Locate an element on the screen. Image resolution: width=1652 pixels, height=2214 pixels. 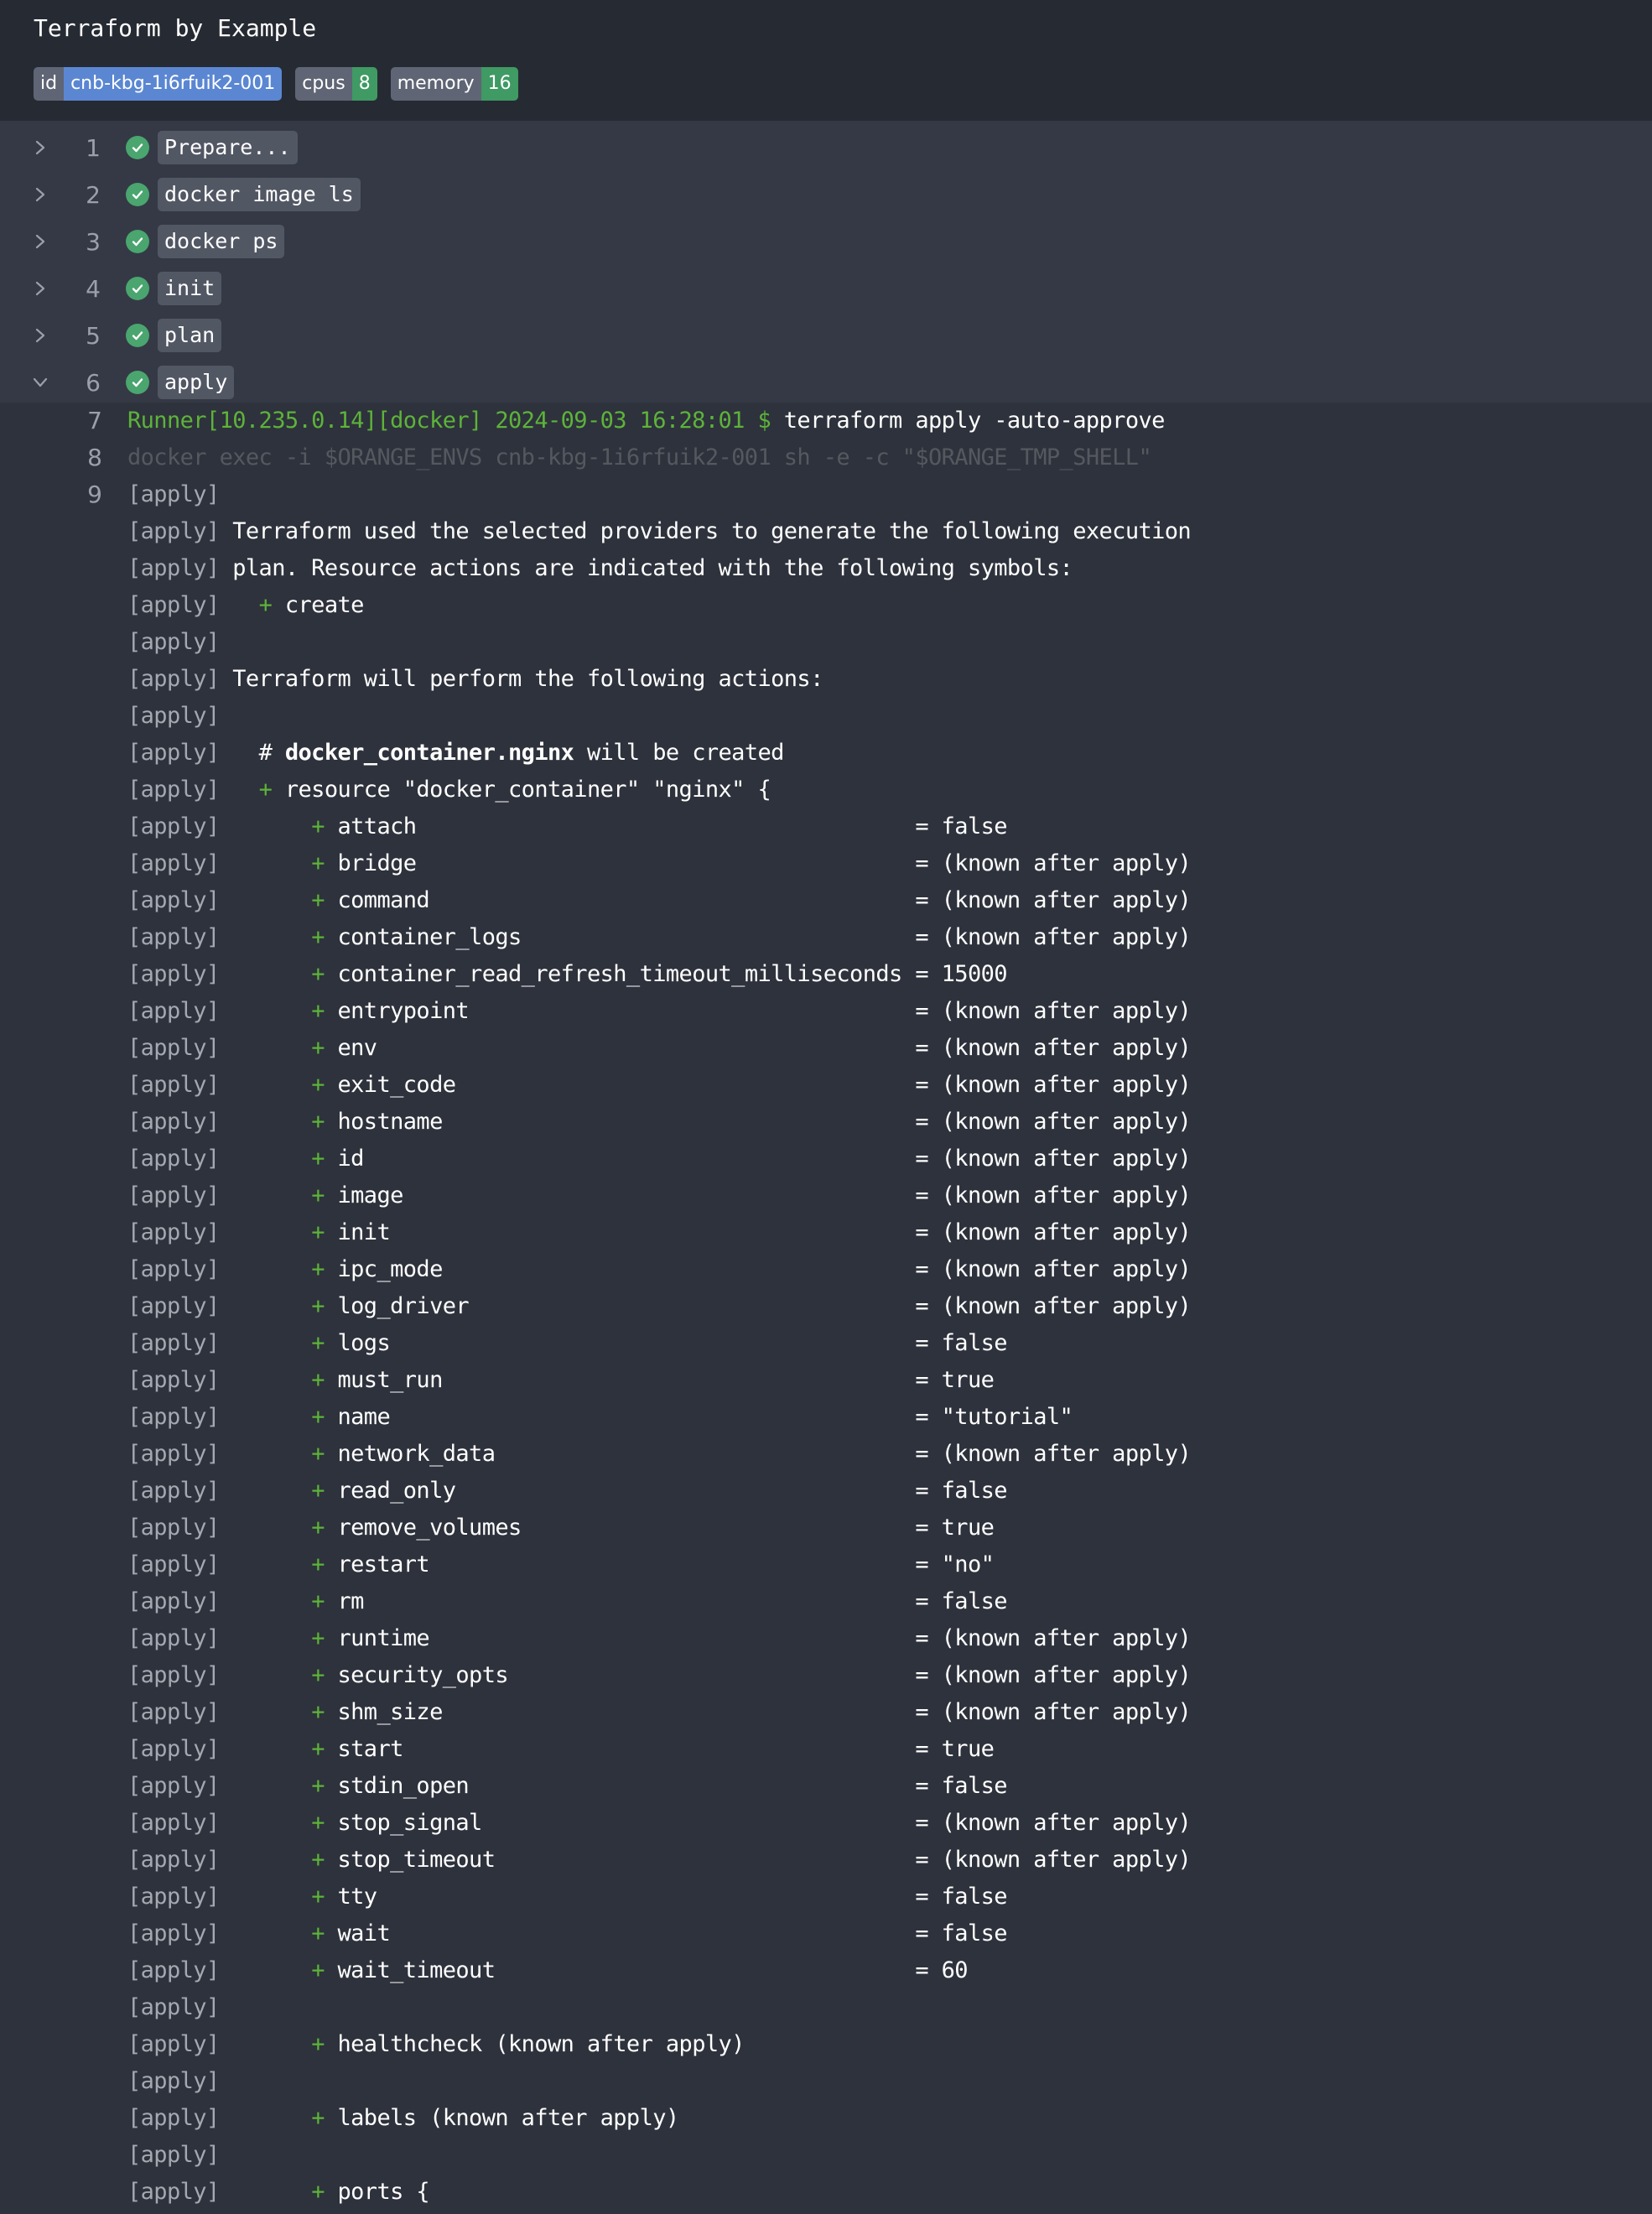
comment-hash: # is located at coordinates (271, 753).